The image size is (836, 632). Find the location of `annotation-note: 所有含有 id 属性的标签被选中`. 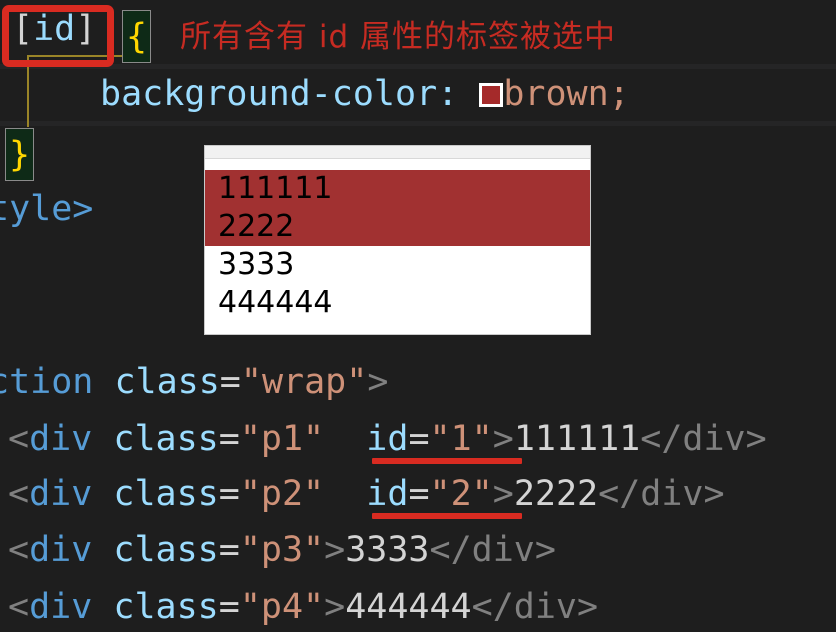

annotation-note: 所有含有 id 属性的标签被选中 is located at coordinates (398, 37).